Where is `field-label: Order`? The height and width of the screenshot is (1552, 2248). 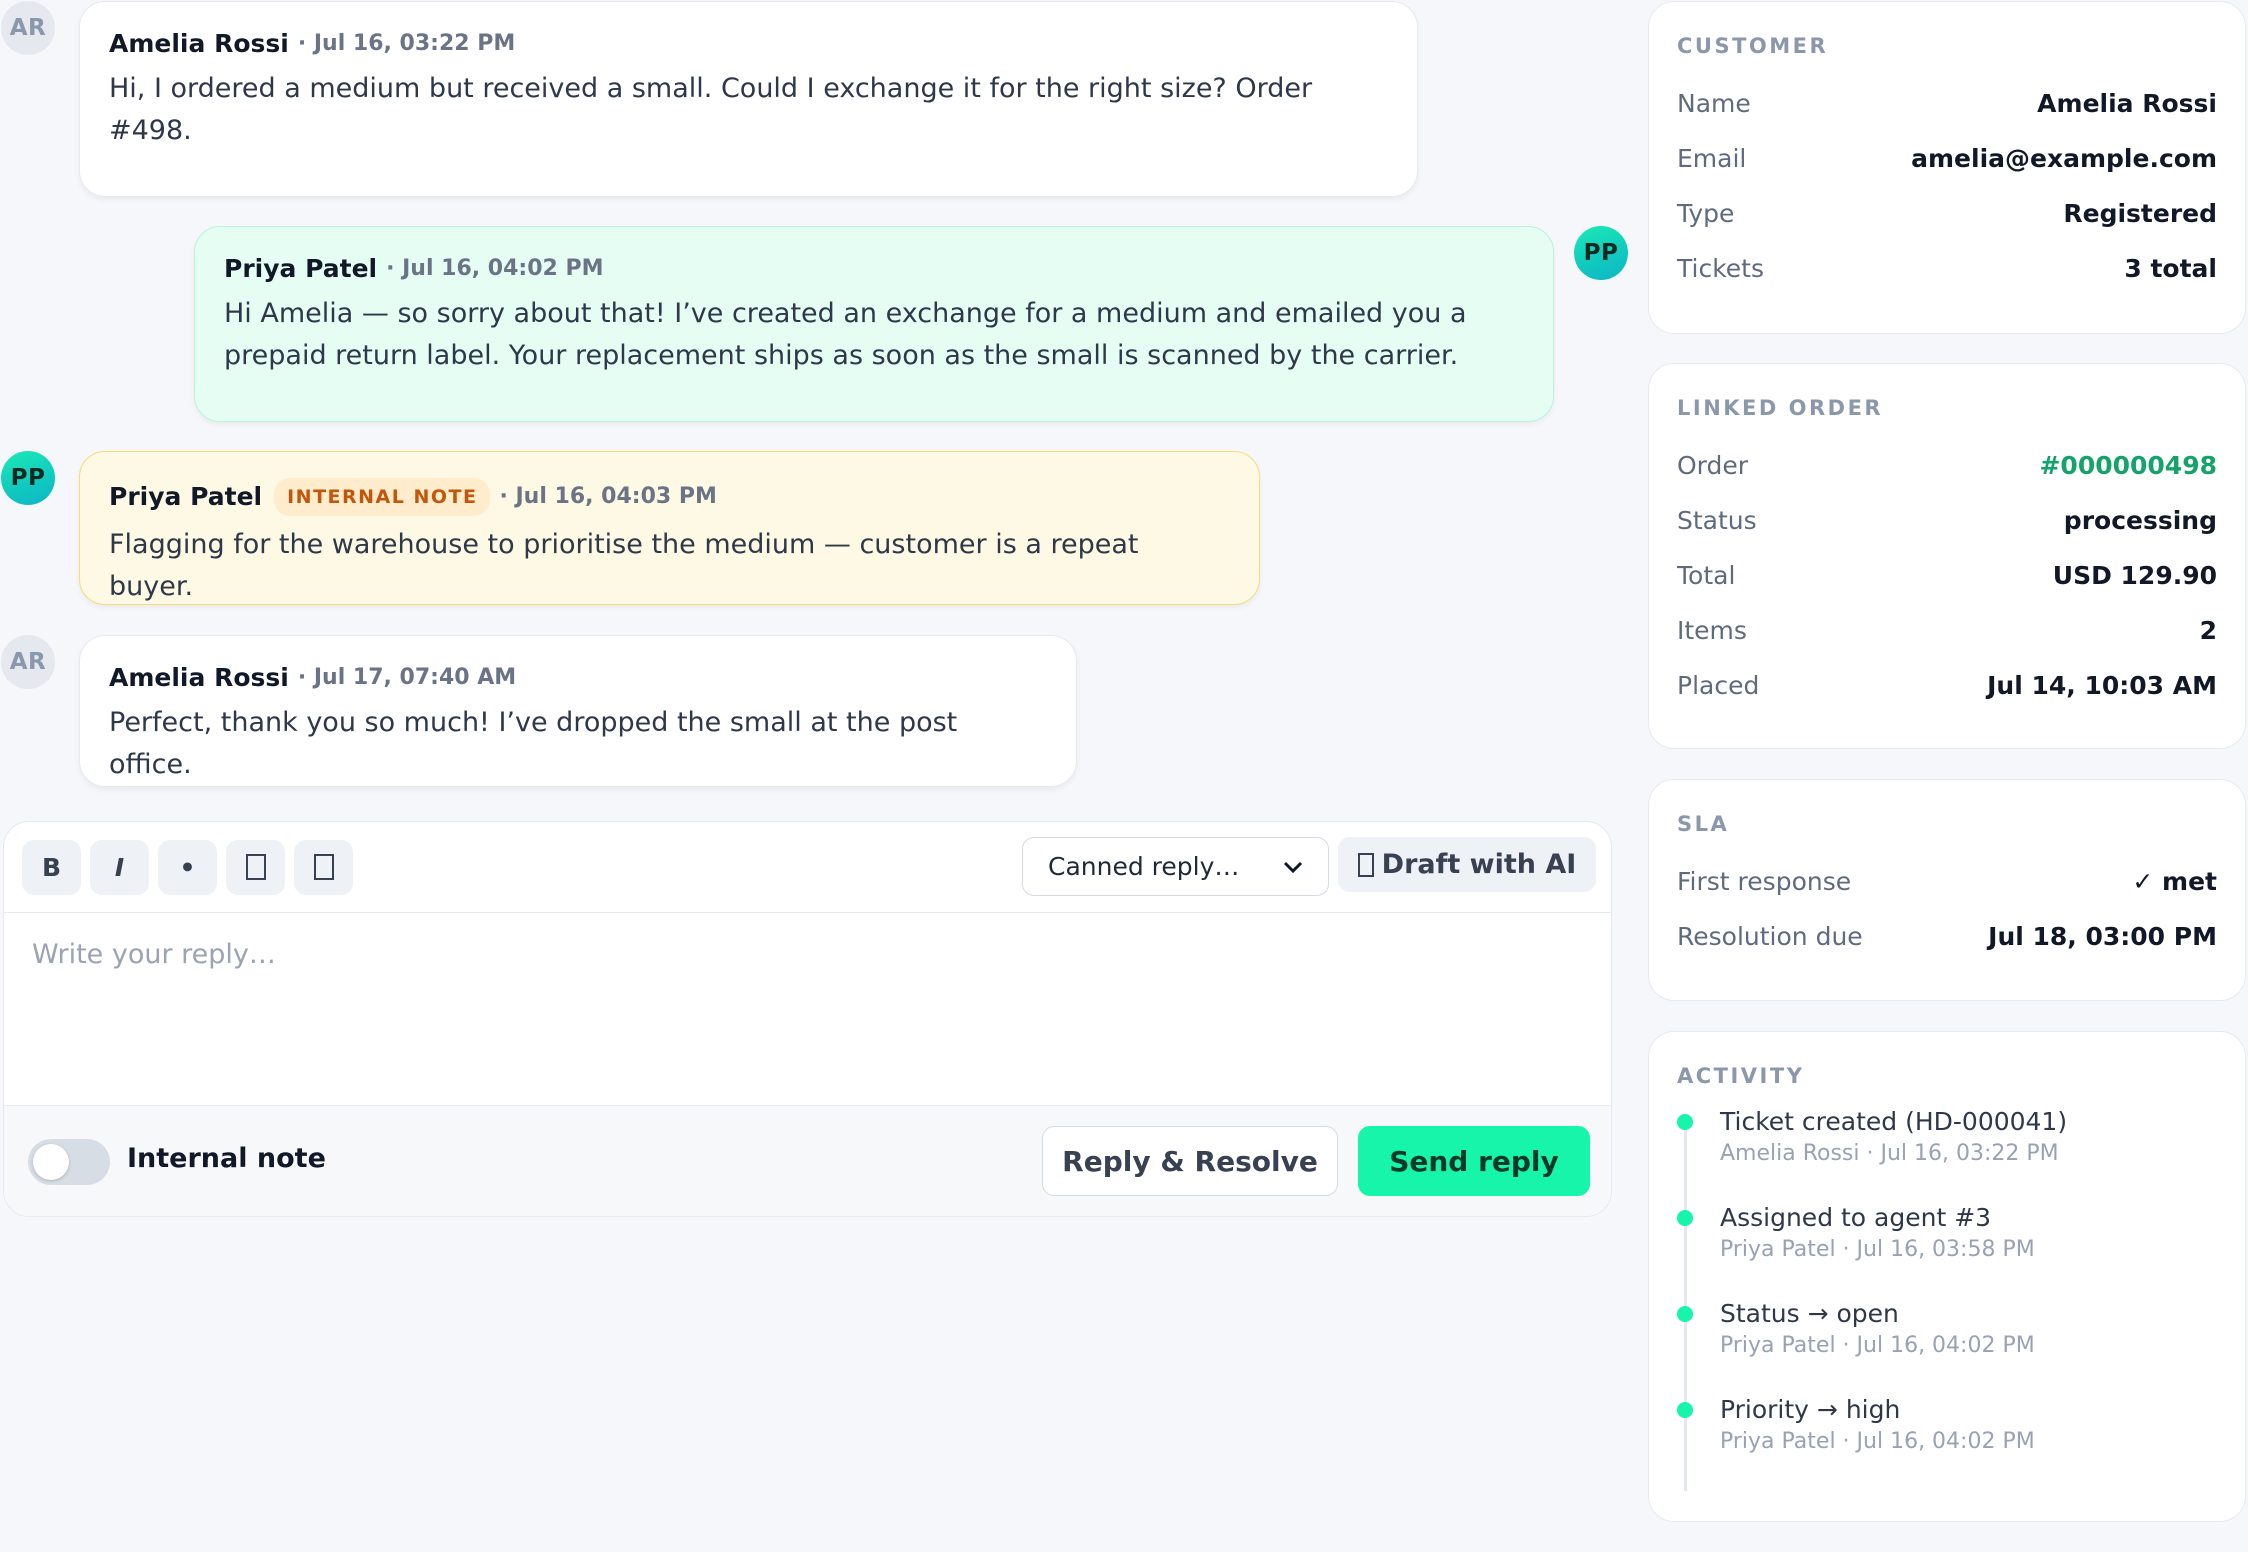
field-label: Order is located at coordinates (1713, 465).